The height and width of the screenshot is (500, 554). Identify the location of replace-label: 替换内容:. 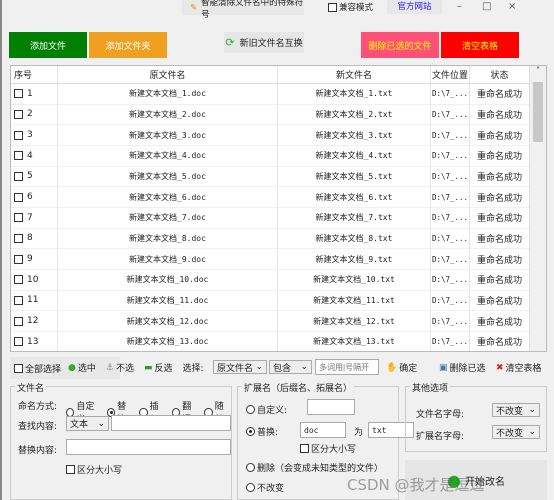
(38, 451).